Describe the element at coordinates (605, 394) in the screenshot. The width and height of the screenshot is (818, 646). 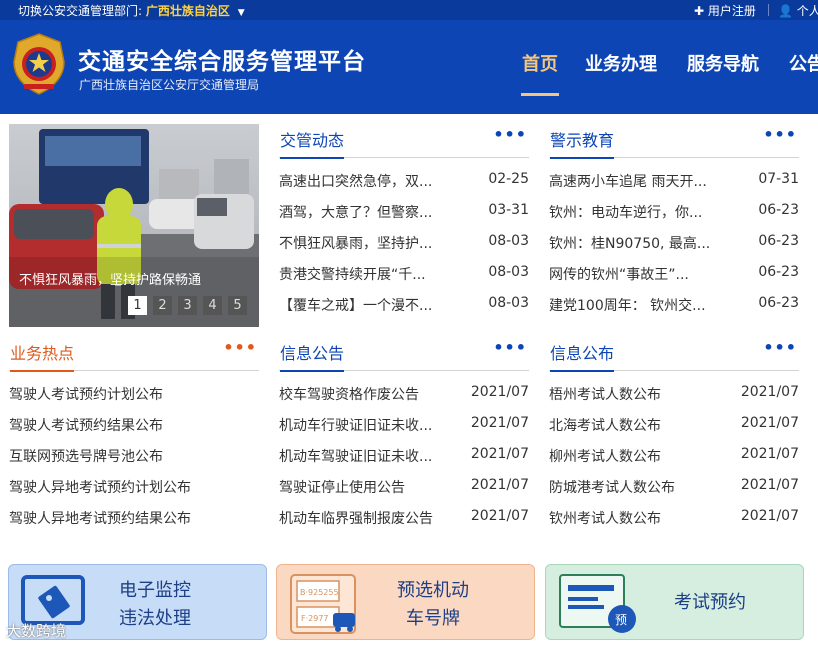
I see `item-title: 梧州考试人数公布` at that location.